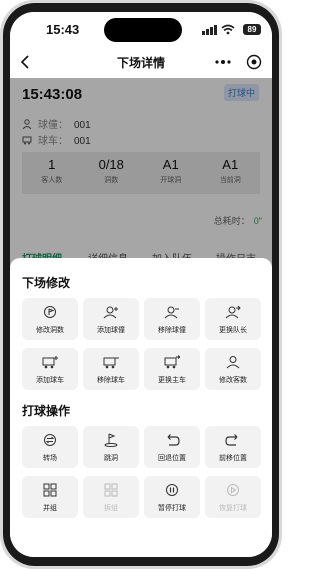 The width and height of the screenshot is (320, 569). Describe the element at coordinates (141, 474) in the screenshot. I see `play-ops-grid: 转场 跳洞 回退位置 前移位置并组 拆组 暂停打球 恢复打球` at that location.